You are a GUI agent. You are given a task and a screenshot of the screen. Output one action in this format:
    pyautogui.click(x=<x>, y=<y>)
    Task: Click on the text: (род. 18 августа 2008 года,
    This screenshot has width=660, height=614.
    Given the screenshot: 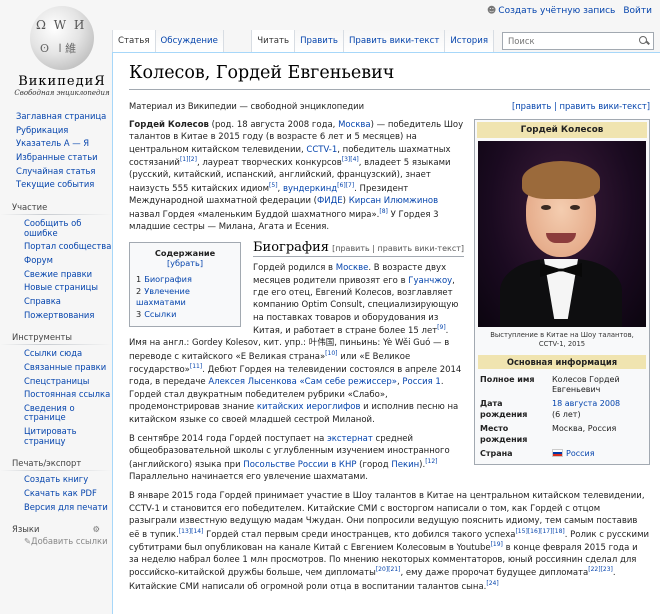 What is the action you would take?
    pyautogui.click(x=273, y=125)
    